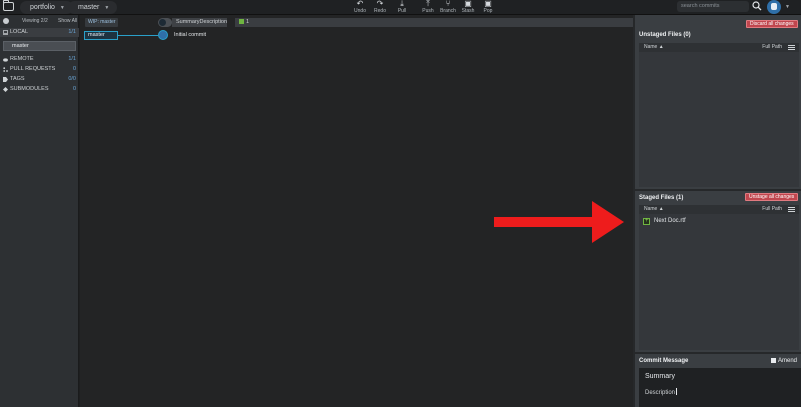 The width and height of the screenshot is (801, 407). I want to click on commit-message-header: Commit Message Amend, so click(718, 361).